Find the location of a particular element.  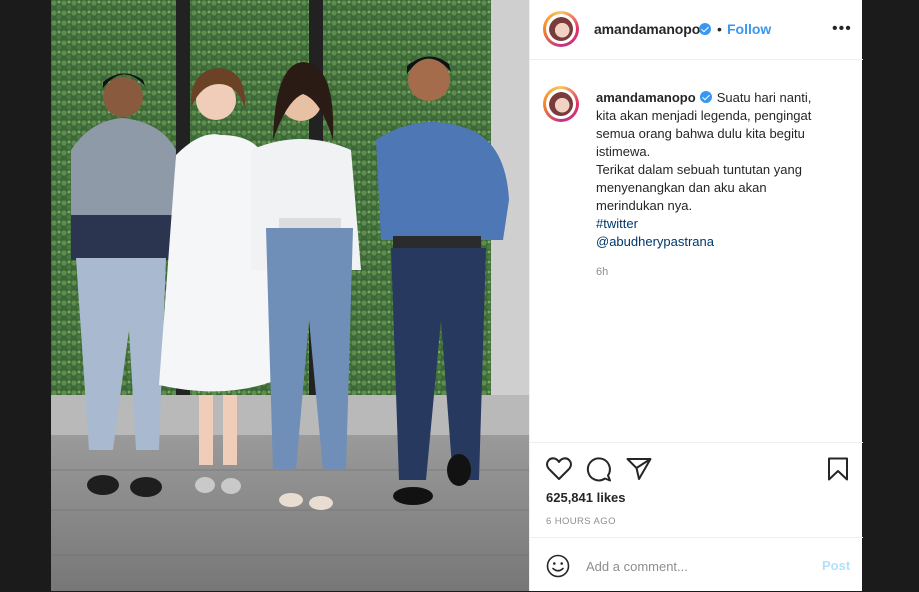

comment-icon is located at coordinates (599, 472).